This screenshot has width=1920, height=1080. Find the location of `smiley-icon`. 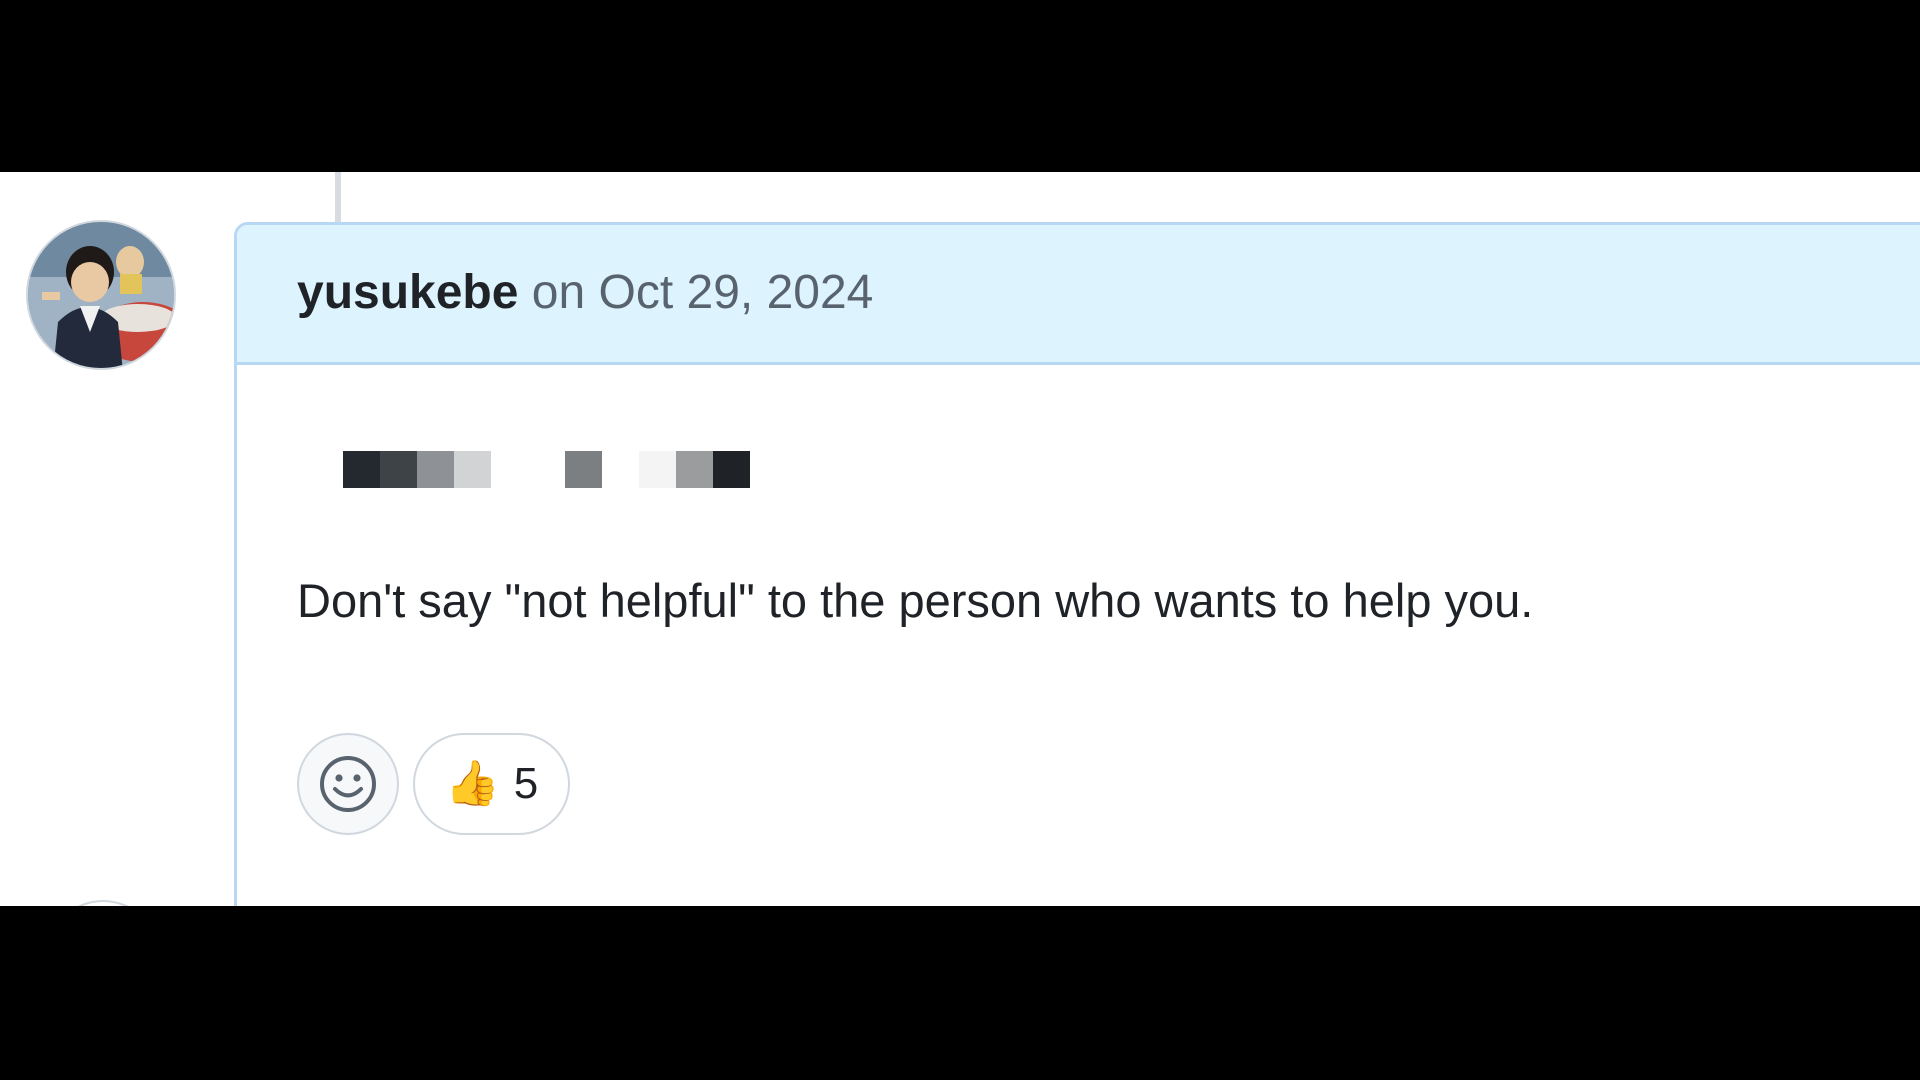

smiley-icon is located at coordinates (348, 784).